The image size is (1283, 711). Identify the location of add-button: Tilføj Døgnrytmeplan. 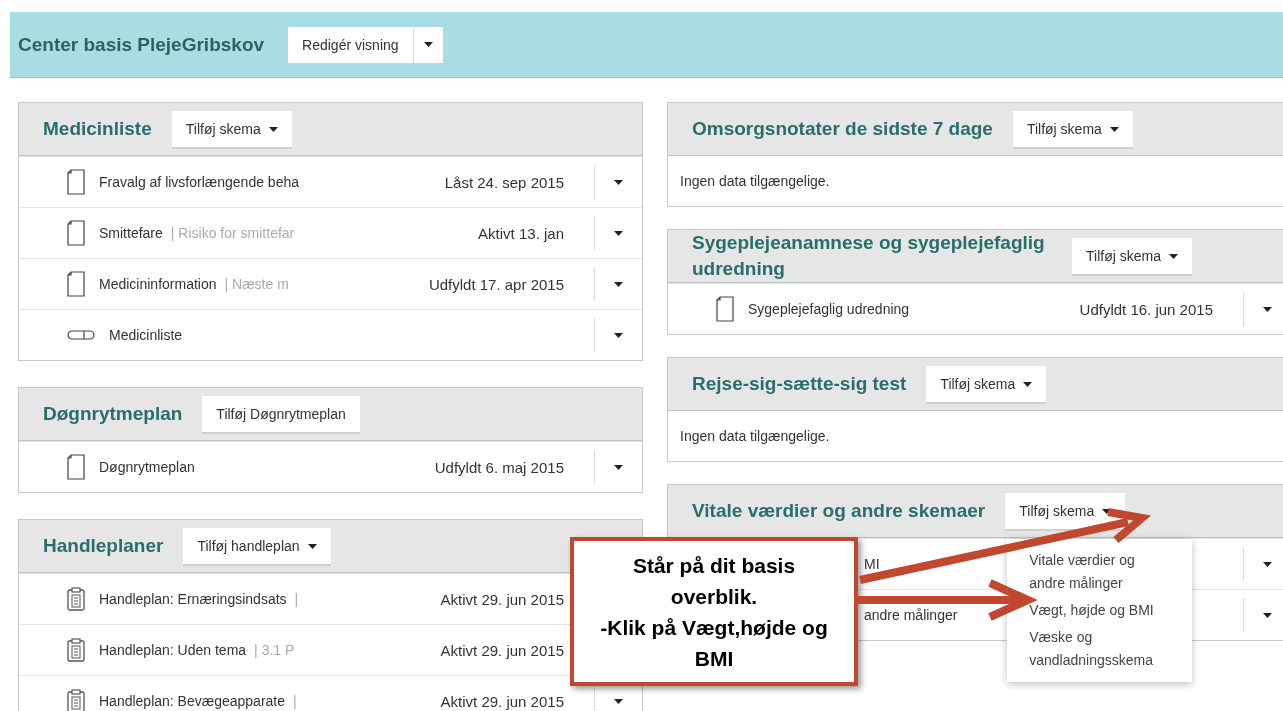
(281, 414).